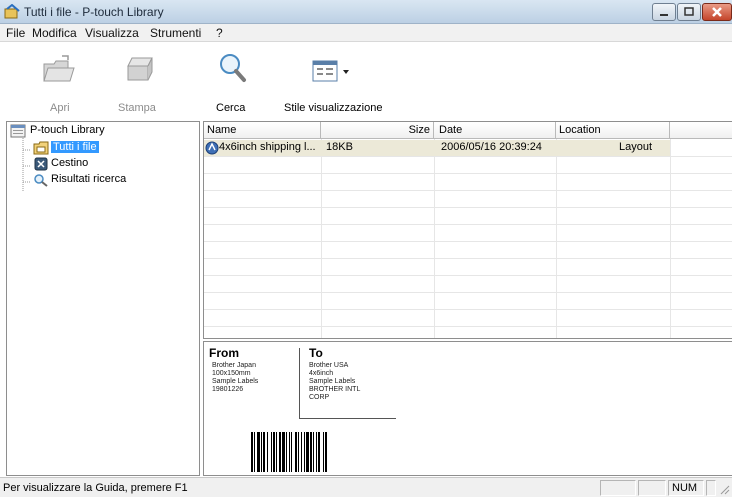  I want to click on menu-visualizza: Visualizza, so click(112, 33).